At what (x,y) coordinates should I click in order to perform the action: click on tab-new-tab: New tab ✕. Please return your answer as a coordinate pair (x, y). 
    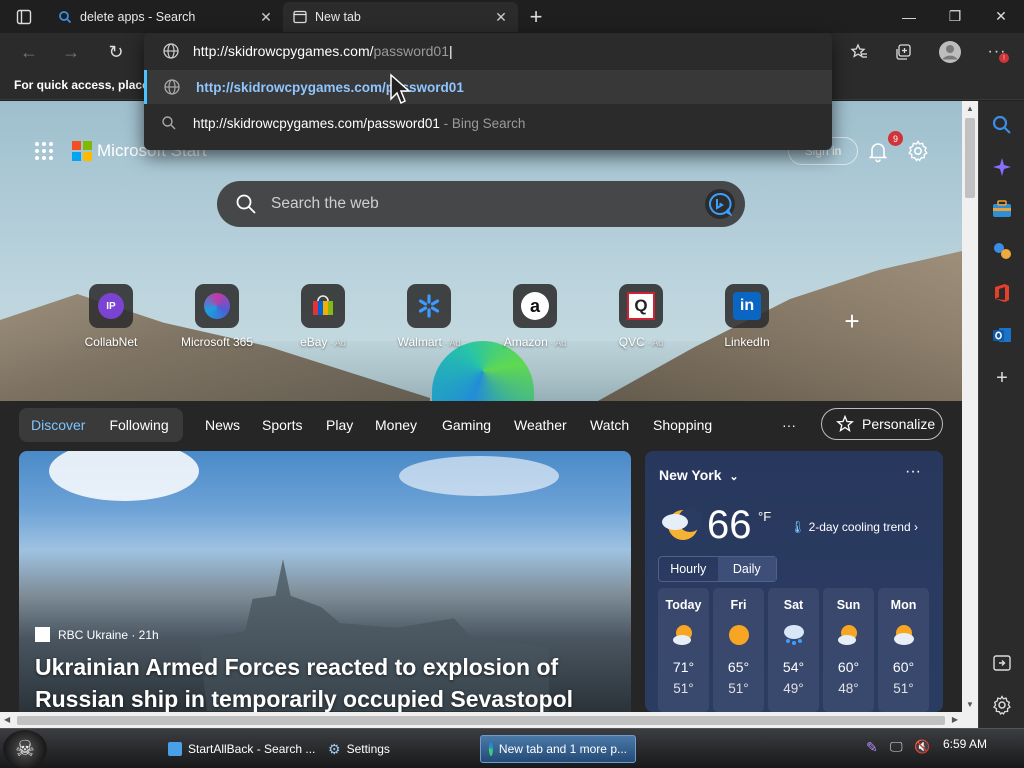
    Looking at the image, I should click on (400, 17).